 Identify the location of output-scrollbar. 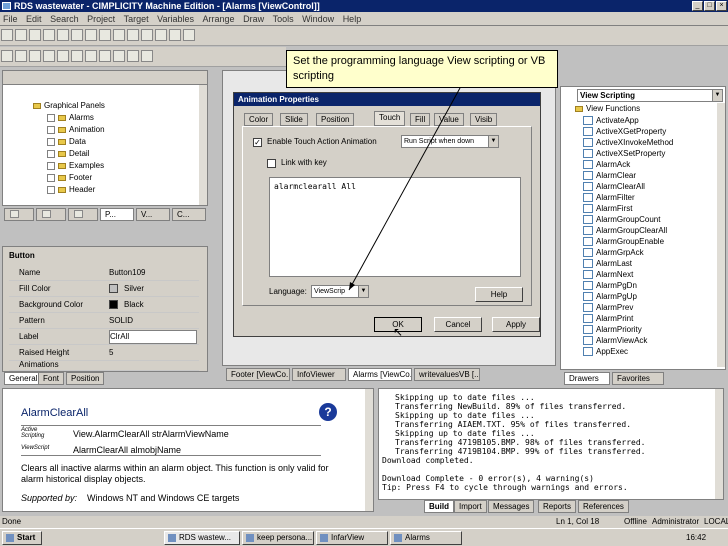
(719, 444).